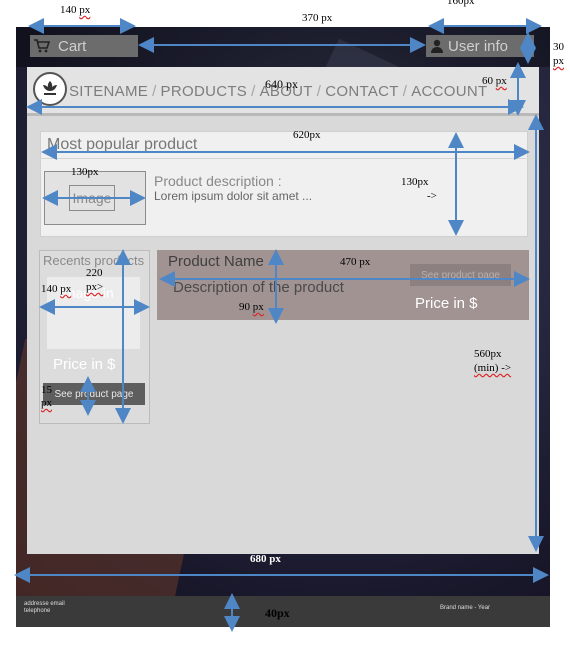  I want to click on popular-title: Most popular product, so click(122, 144).